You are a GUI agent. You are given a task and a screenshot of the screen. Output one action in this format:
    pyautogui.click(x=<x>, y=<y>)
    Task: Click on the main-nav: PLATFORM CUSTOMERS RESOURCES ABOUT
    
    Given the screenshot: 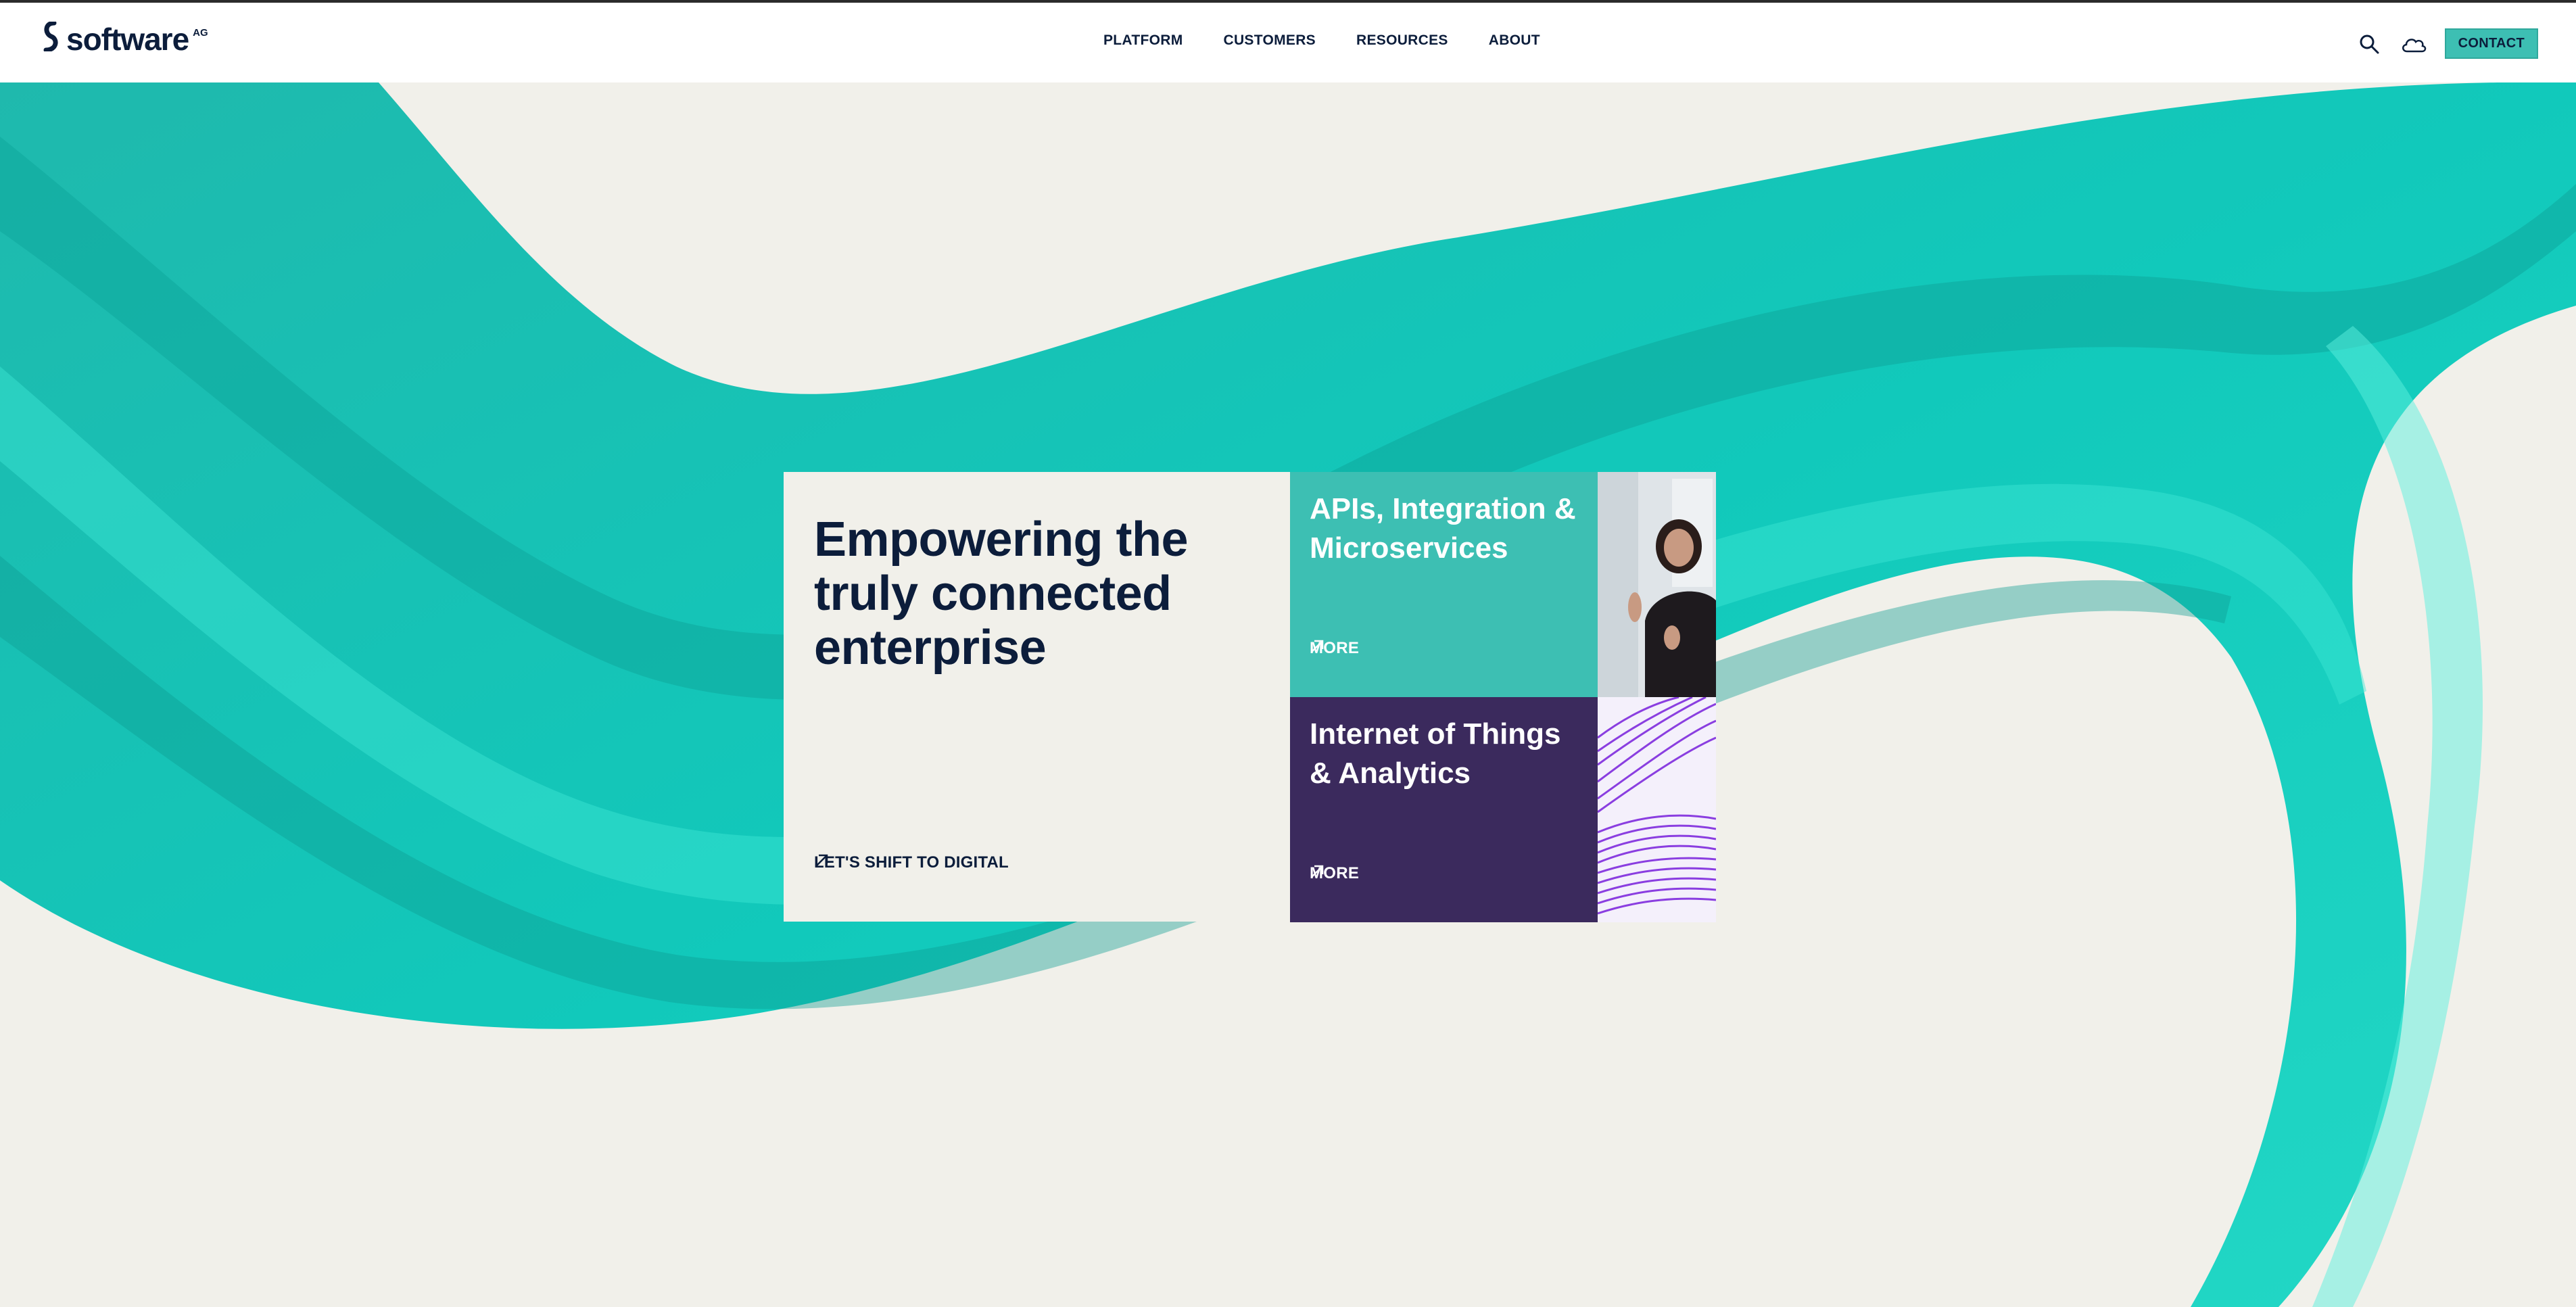 What is the action you would take?
    pyautogui.click(x=1321, y=40)
    